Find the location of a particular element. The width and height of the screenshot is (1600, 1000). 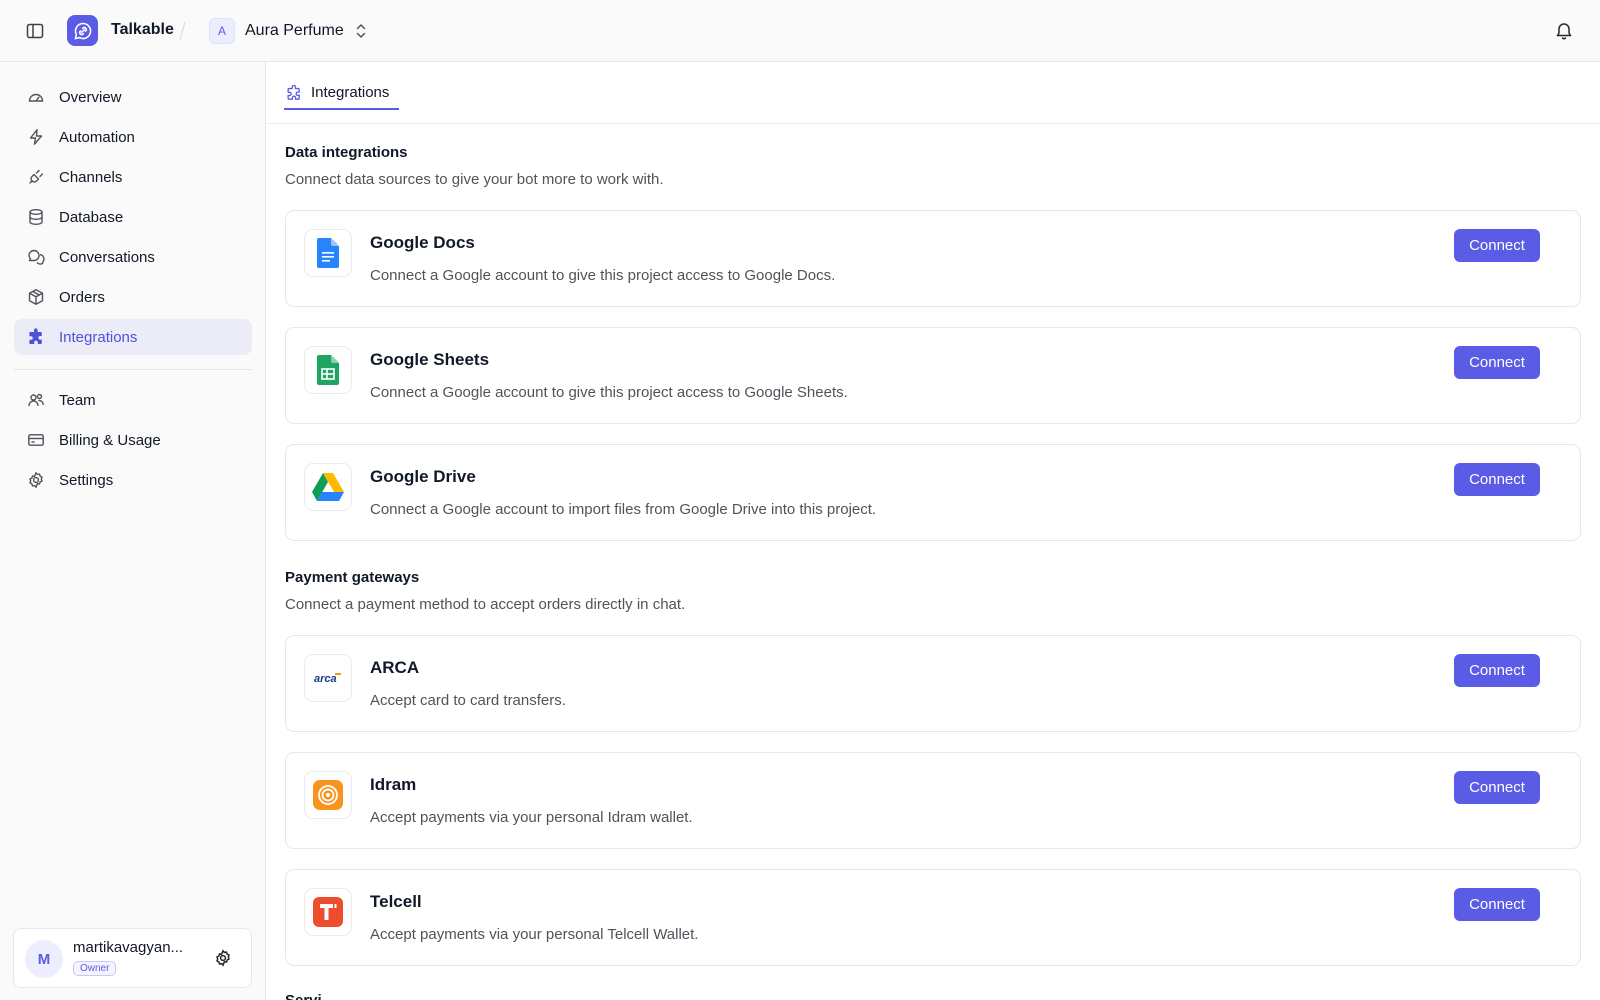

sidebar-item-channels: Channels is located at coordinates (133, 177).